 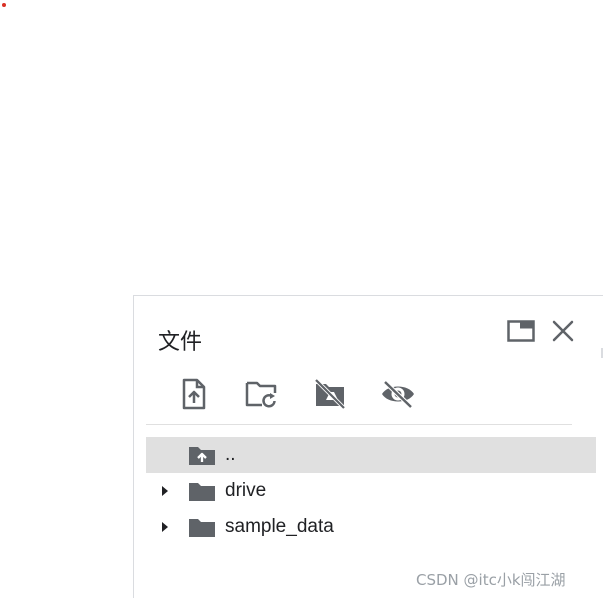 I want to click on toggle-hidden-files-button, so click(x=398, y=396).